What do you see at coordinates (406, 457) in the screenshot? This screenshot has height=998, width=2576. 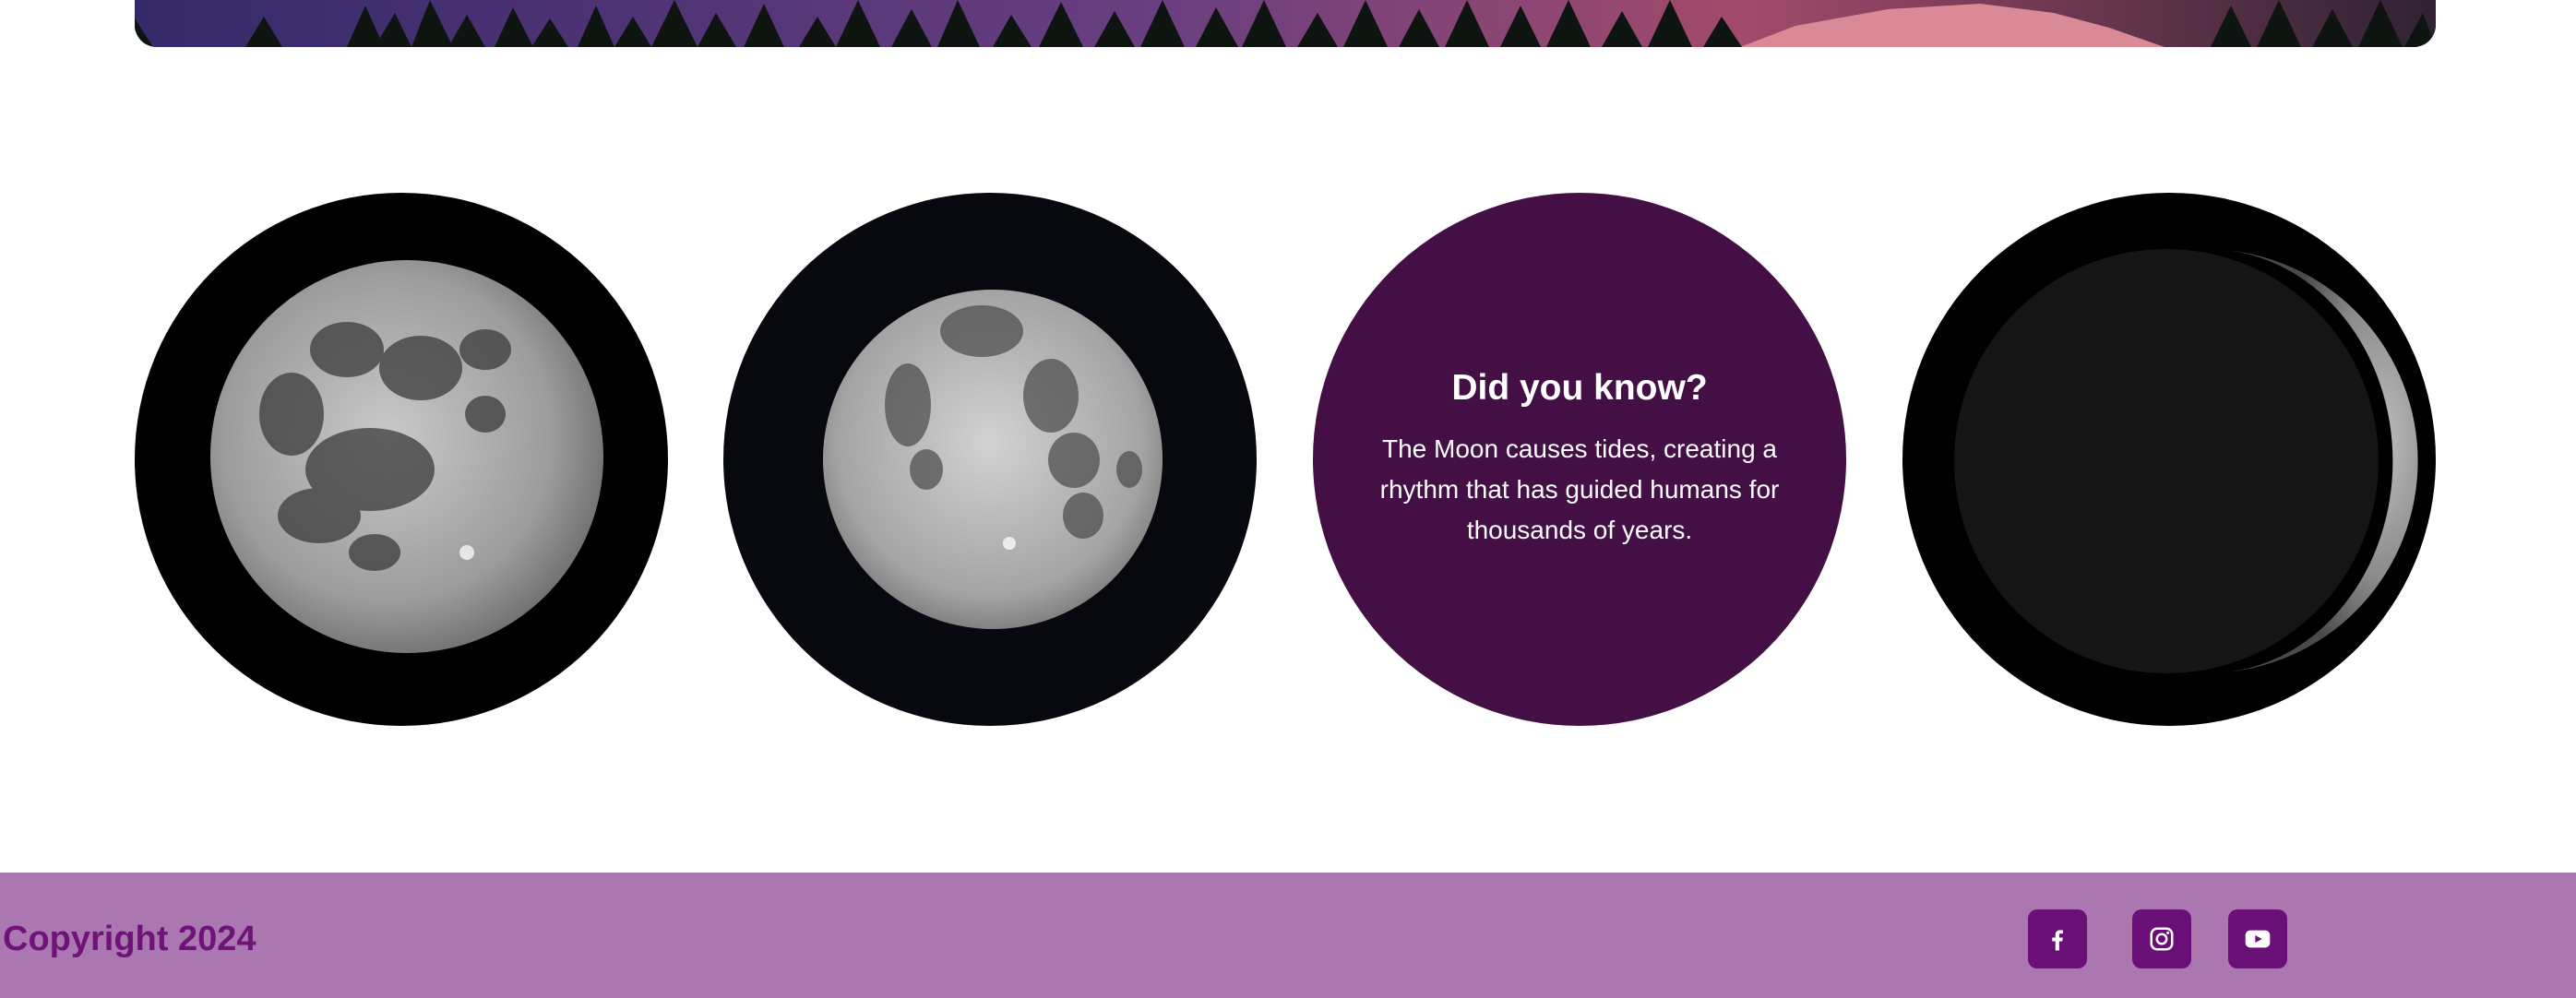 I see `full-moon-image` at bounding box center [406, 457].